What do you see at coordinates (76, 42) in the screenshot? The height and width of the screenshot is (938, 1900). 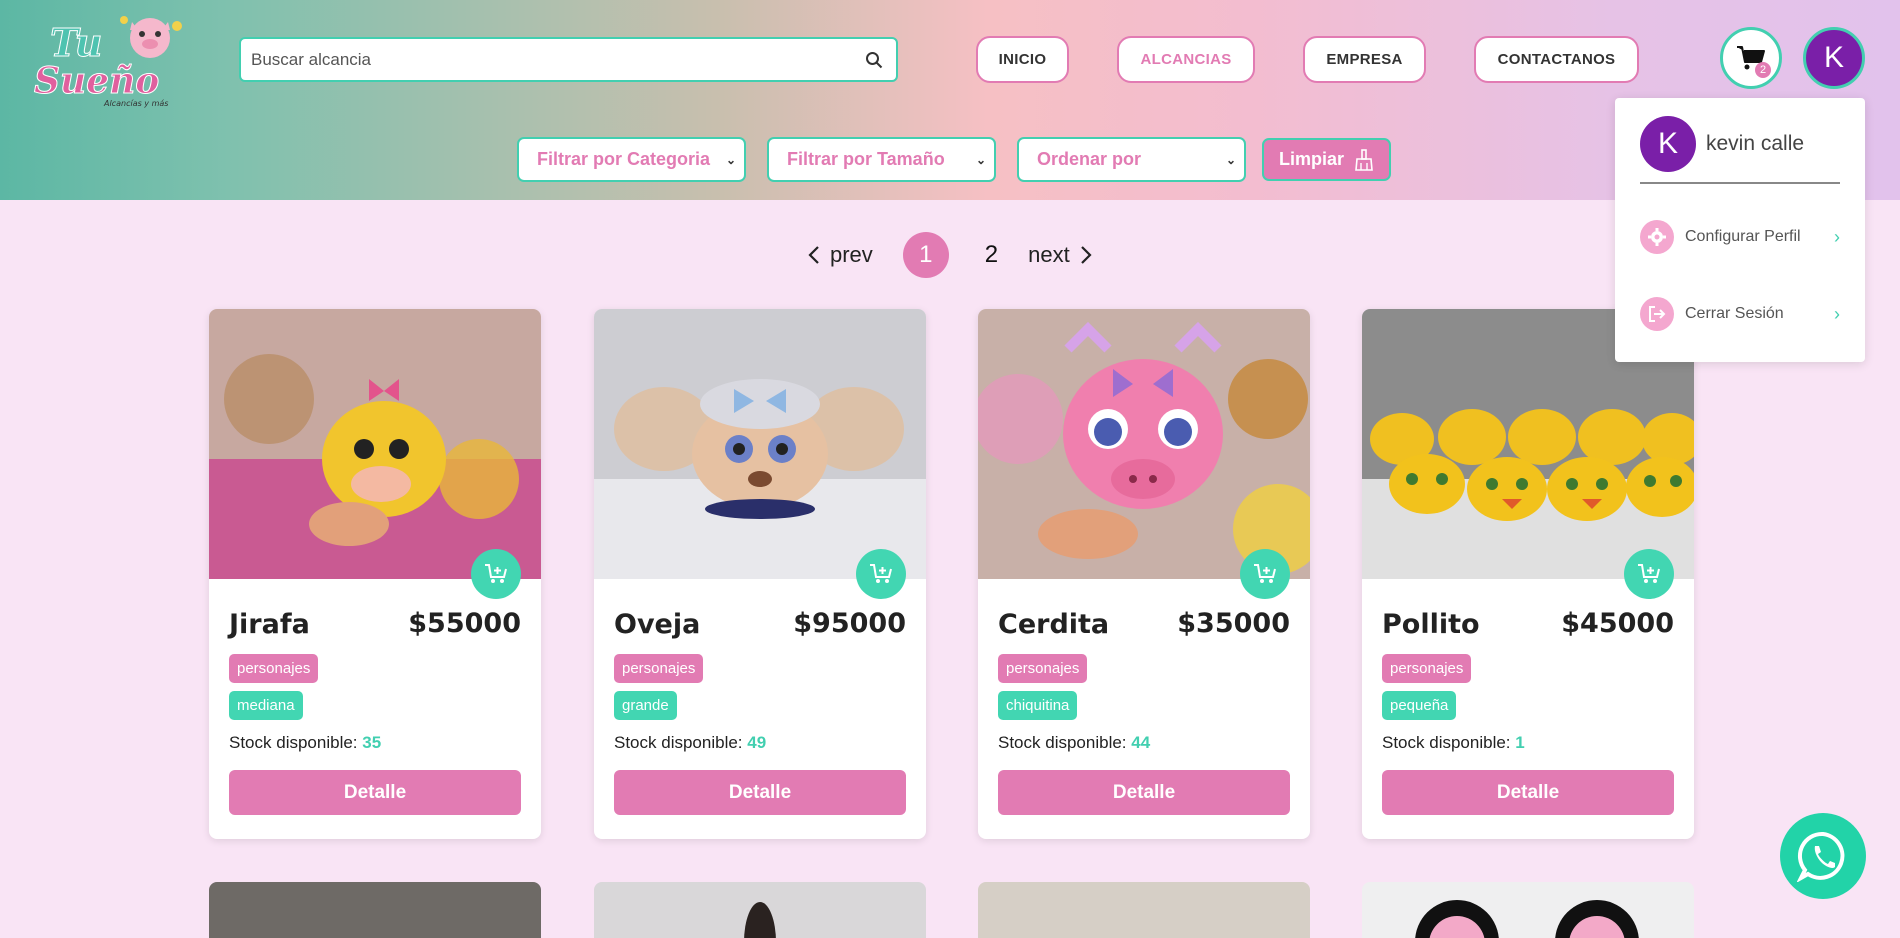 I see `svg-text: Tu` at bounding box center [76, 42].